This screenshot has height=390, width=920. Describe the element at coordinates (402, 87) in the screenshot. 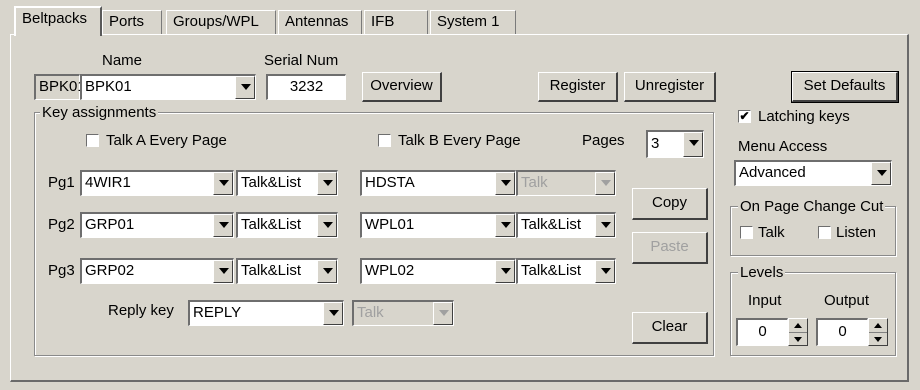

I see `overview-button: Overview` at that location.